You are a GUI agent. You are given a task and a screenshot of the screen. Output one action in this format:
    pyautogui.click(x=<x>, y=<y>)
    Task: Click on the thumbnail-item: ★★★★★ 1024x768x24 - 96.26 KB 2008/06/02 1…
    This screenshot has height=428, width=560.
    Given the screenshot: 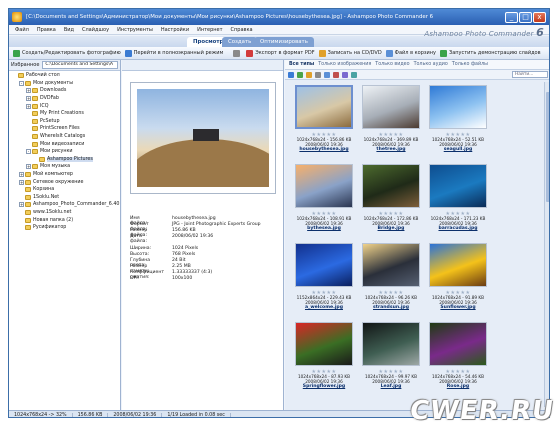 What is the action you would take?
    pyautogui.click(x=391, y=278)
    